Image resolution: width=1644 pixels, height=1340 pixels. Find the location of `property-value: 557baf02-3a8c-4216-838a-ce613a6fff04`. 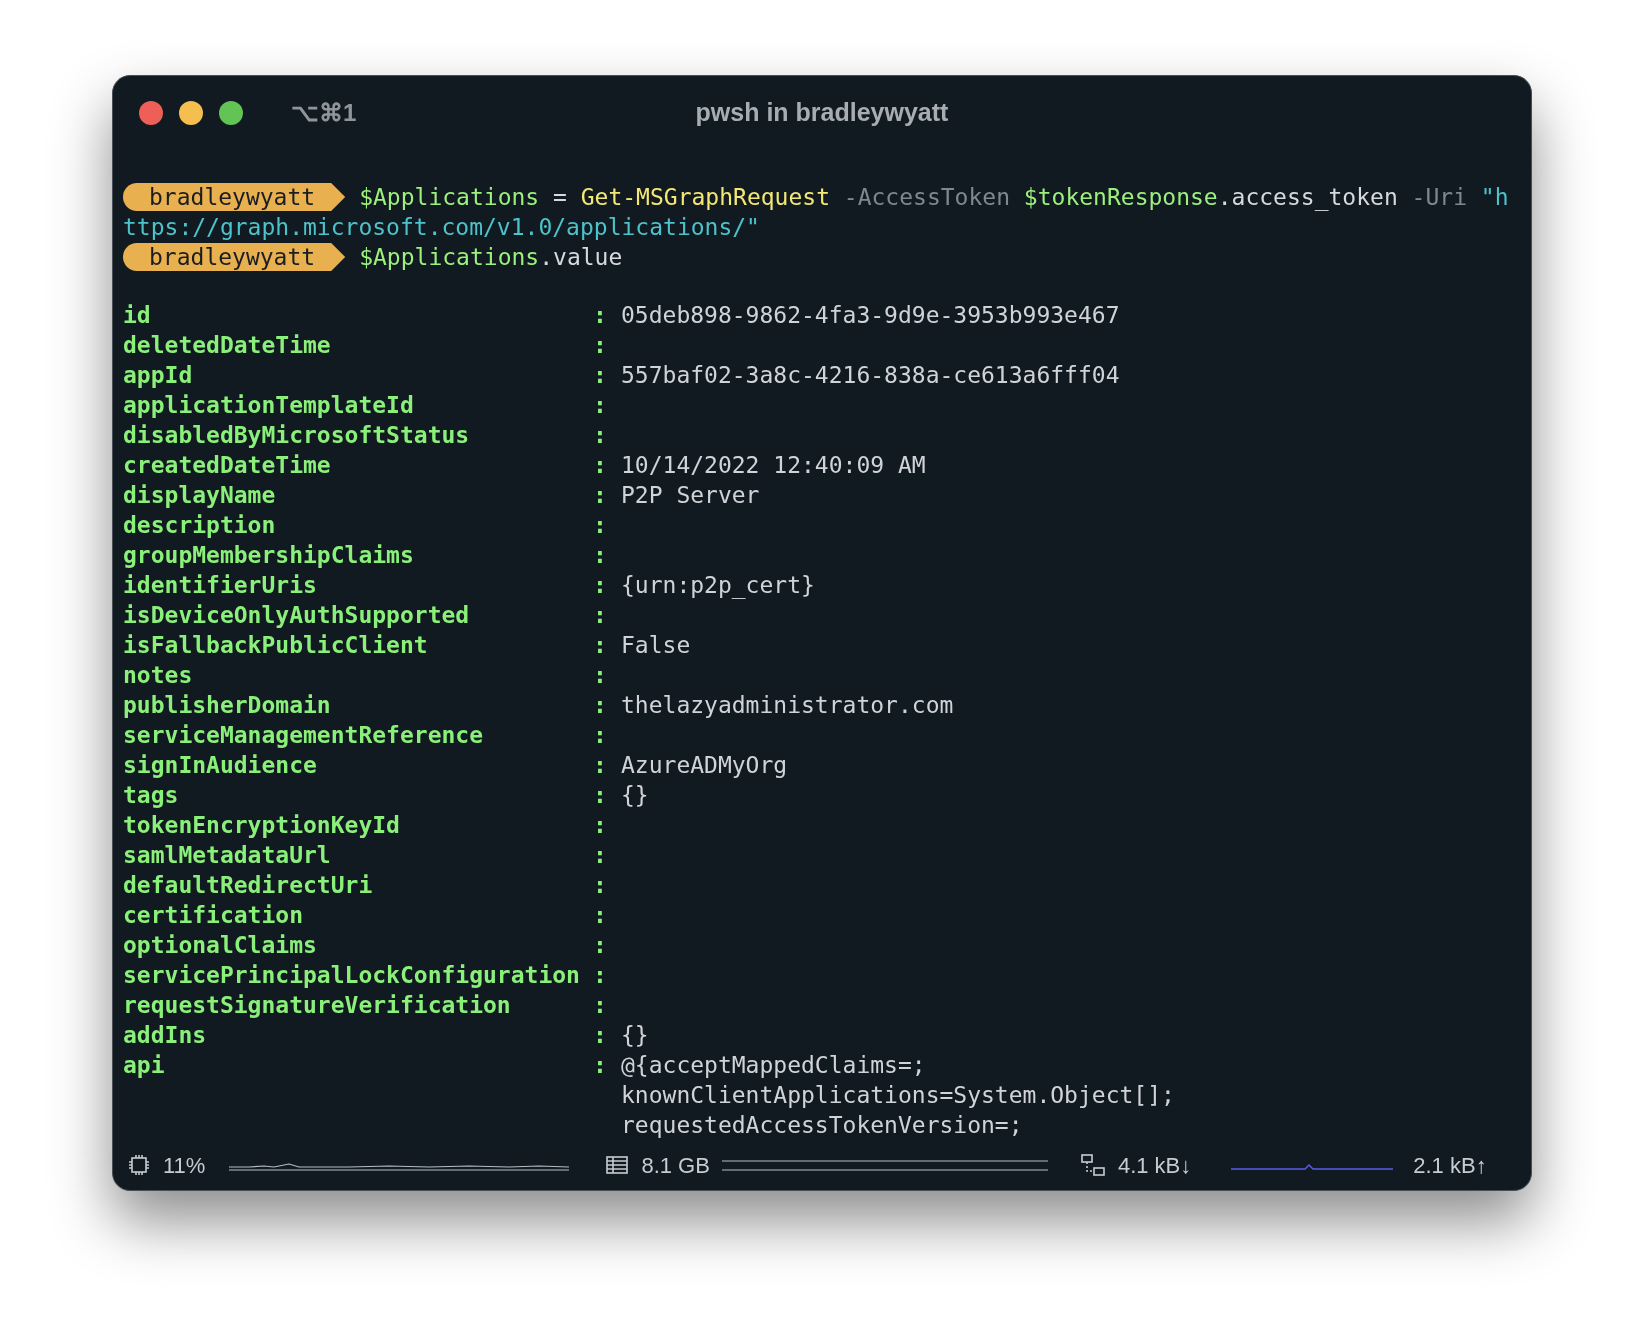

property-value: 557baf02-3a8c-4216-838a-ce613a6fff04 is located at coordinates (870, 375).